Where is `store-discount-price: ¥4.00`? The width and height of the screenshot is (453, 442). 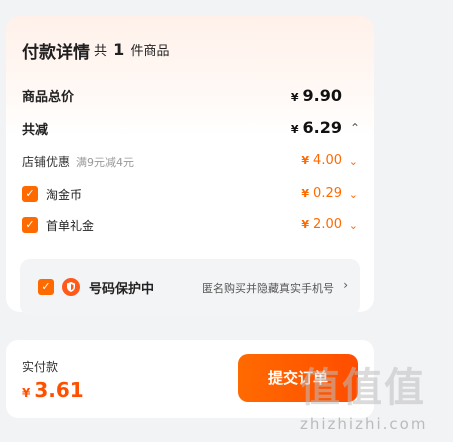
store-discount-price: ¥4.00 is located at coordinates (321, 160).